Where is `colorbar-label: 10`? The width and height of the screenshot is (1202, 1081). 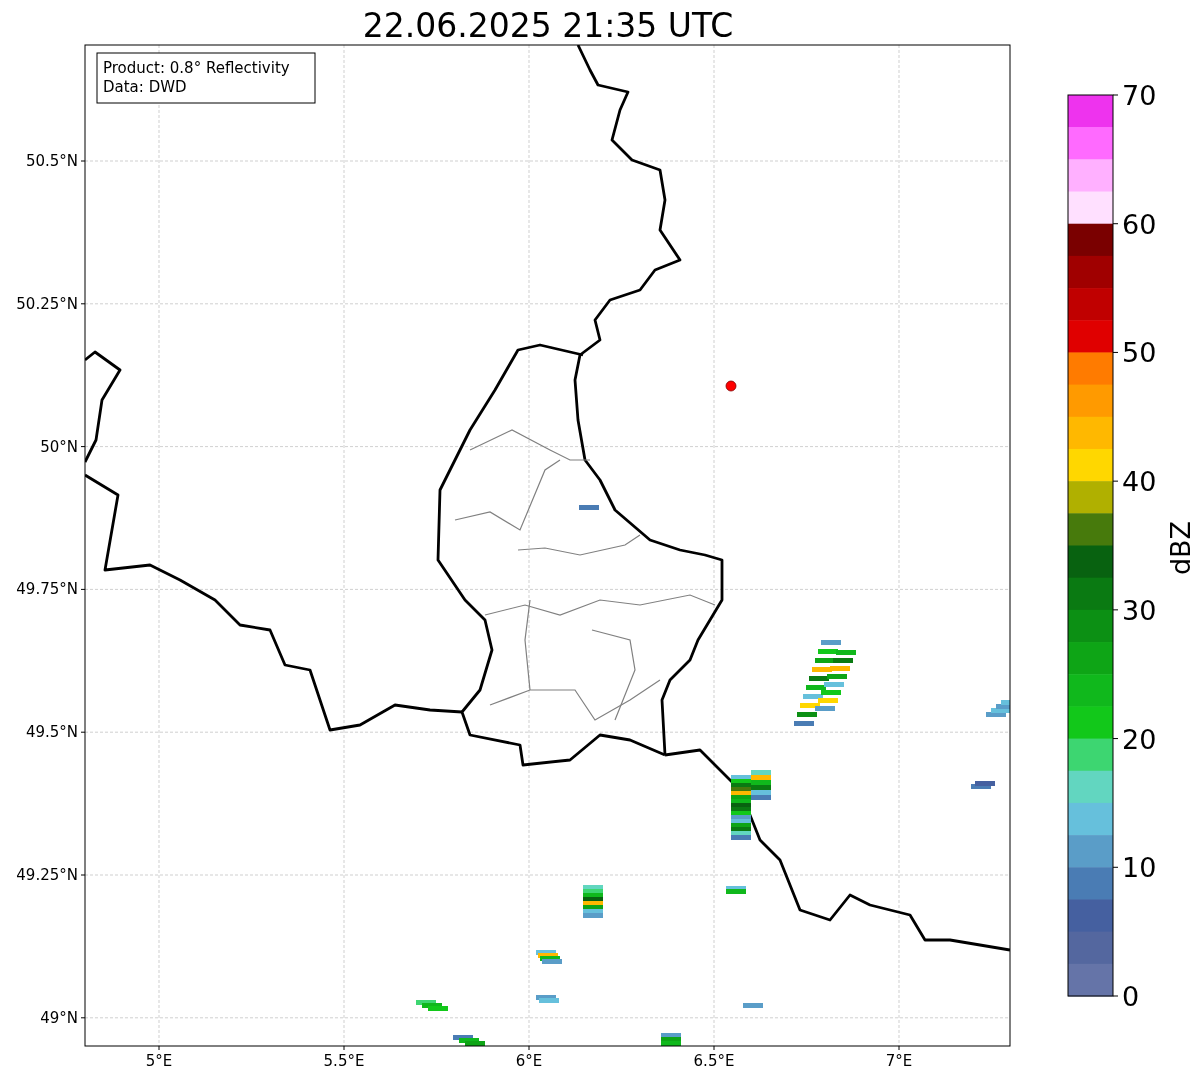
colorbar-label: 10 is located at coordinates (1139, 868).